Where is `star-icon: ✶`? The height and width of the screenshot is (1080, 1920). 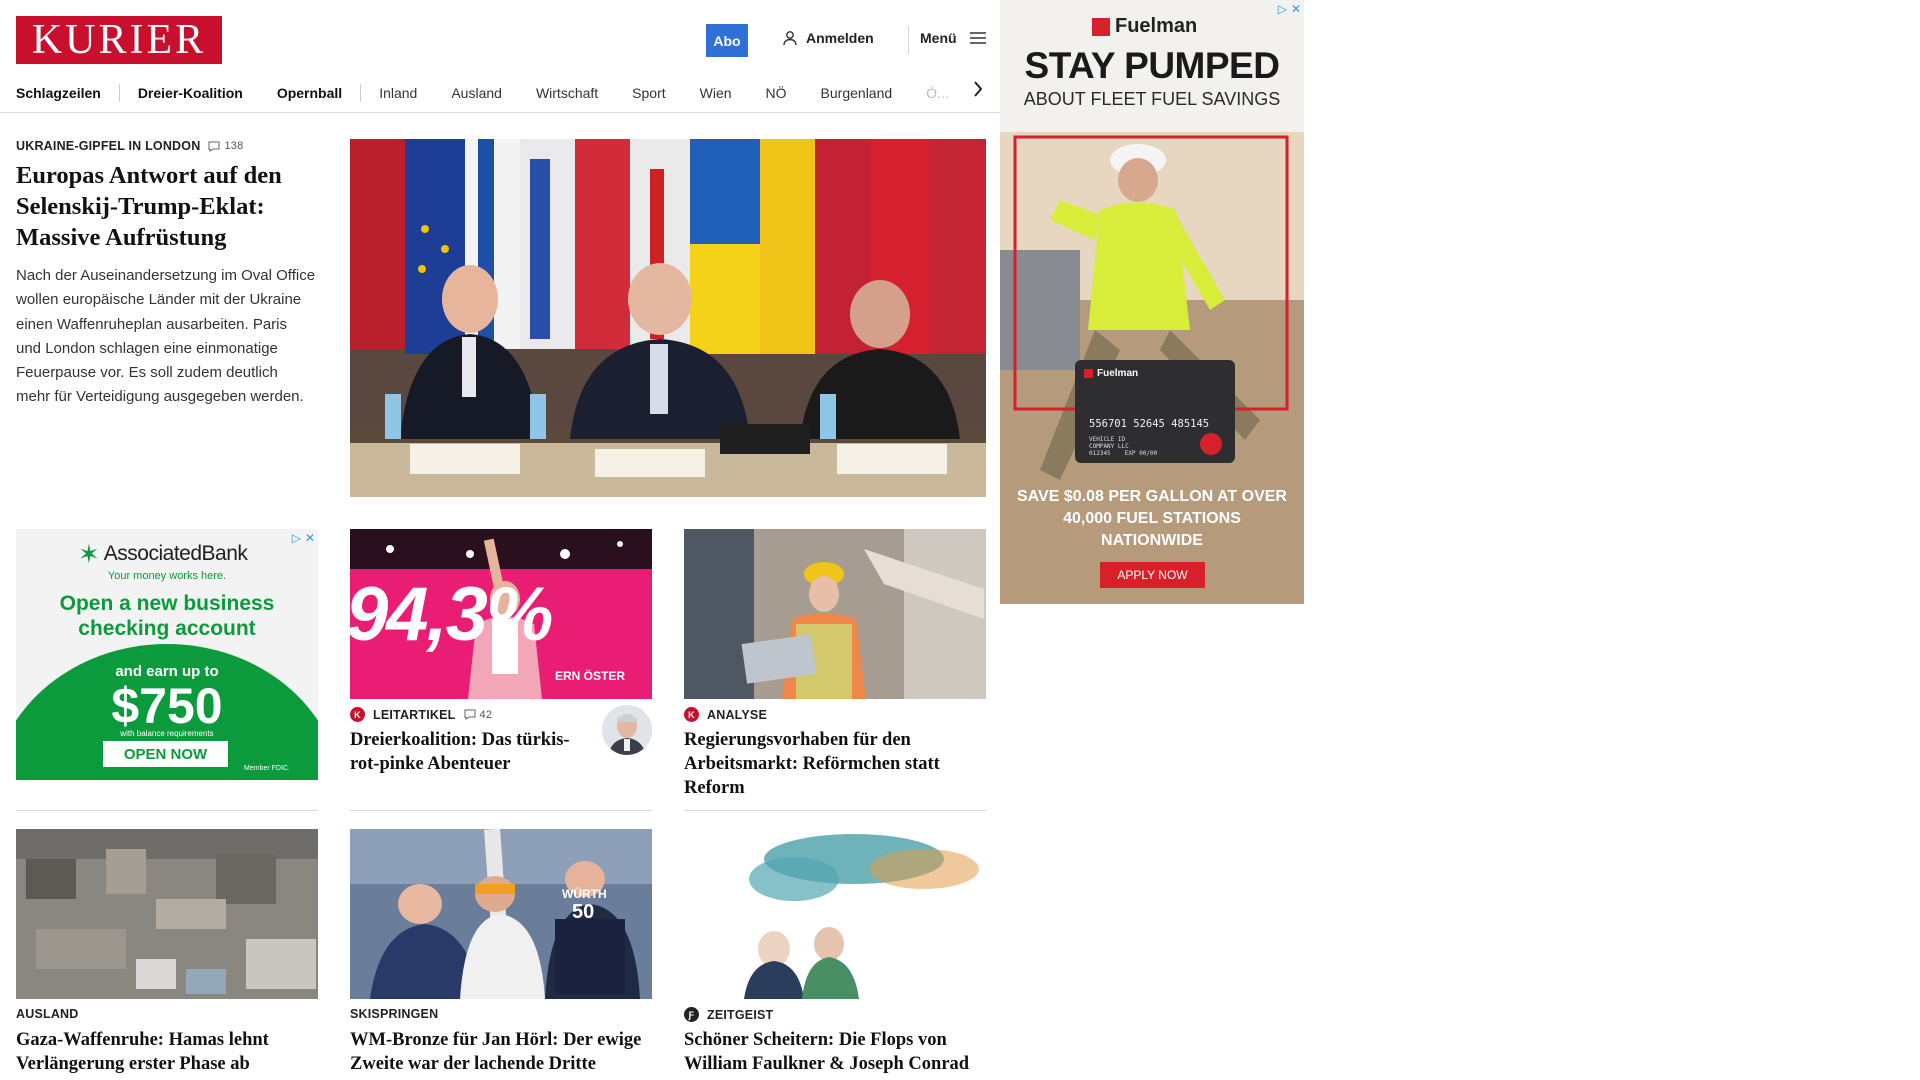
star-icon: ✶ is located at coordinates (89, 554).